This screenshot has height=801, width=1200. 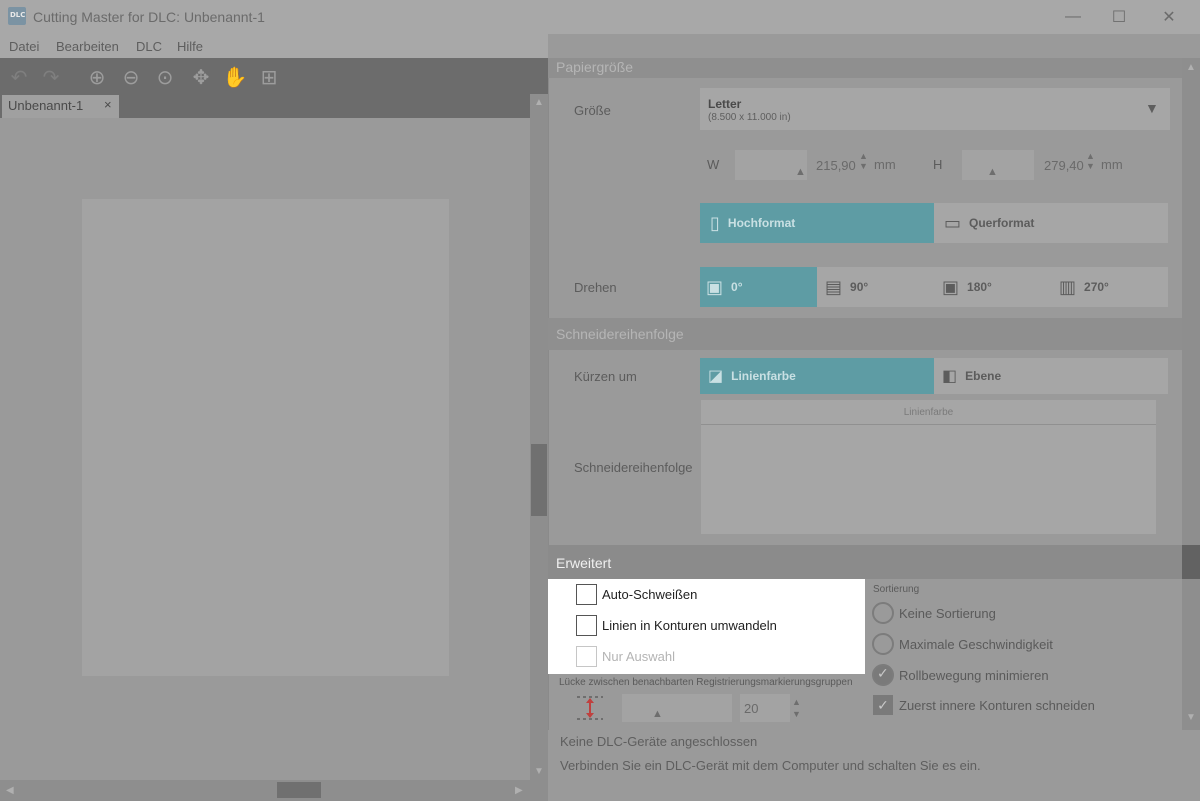 What do you see at coordinates (1152, 108) in the screenshot?
I see `chevron-down-icon: ▼` at bounding box center [1152, 108].